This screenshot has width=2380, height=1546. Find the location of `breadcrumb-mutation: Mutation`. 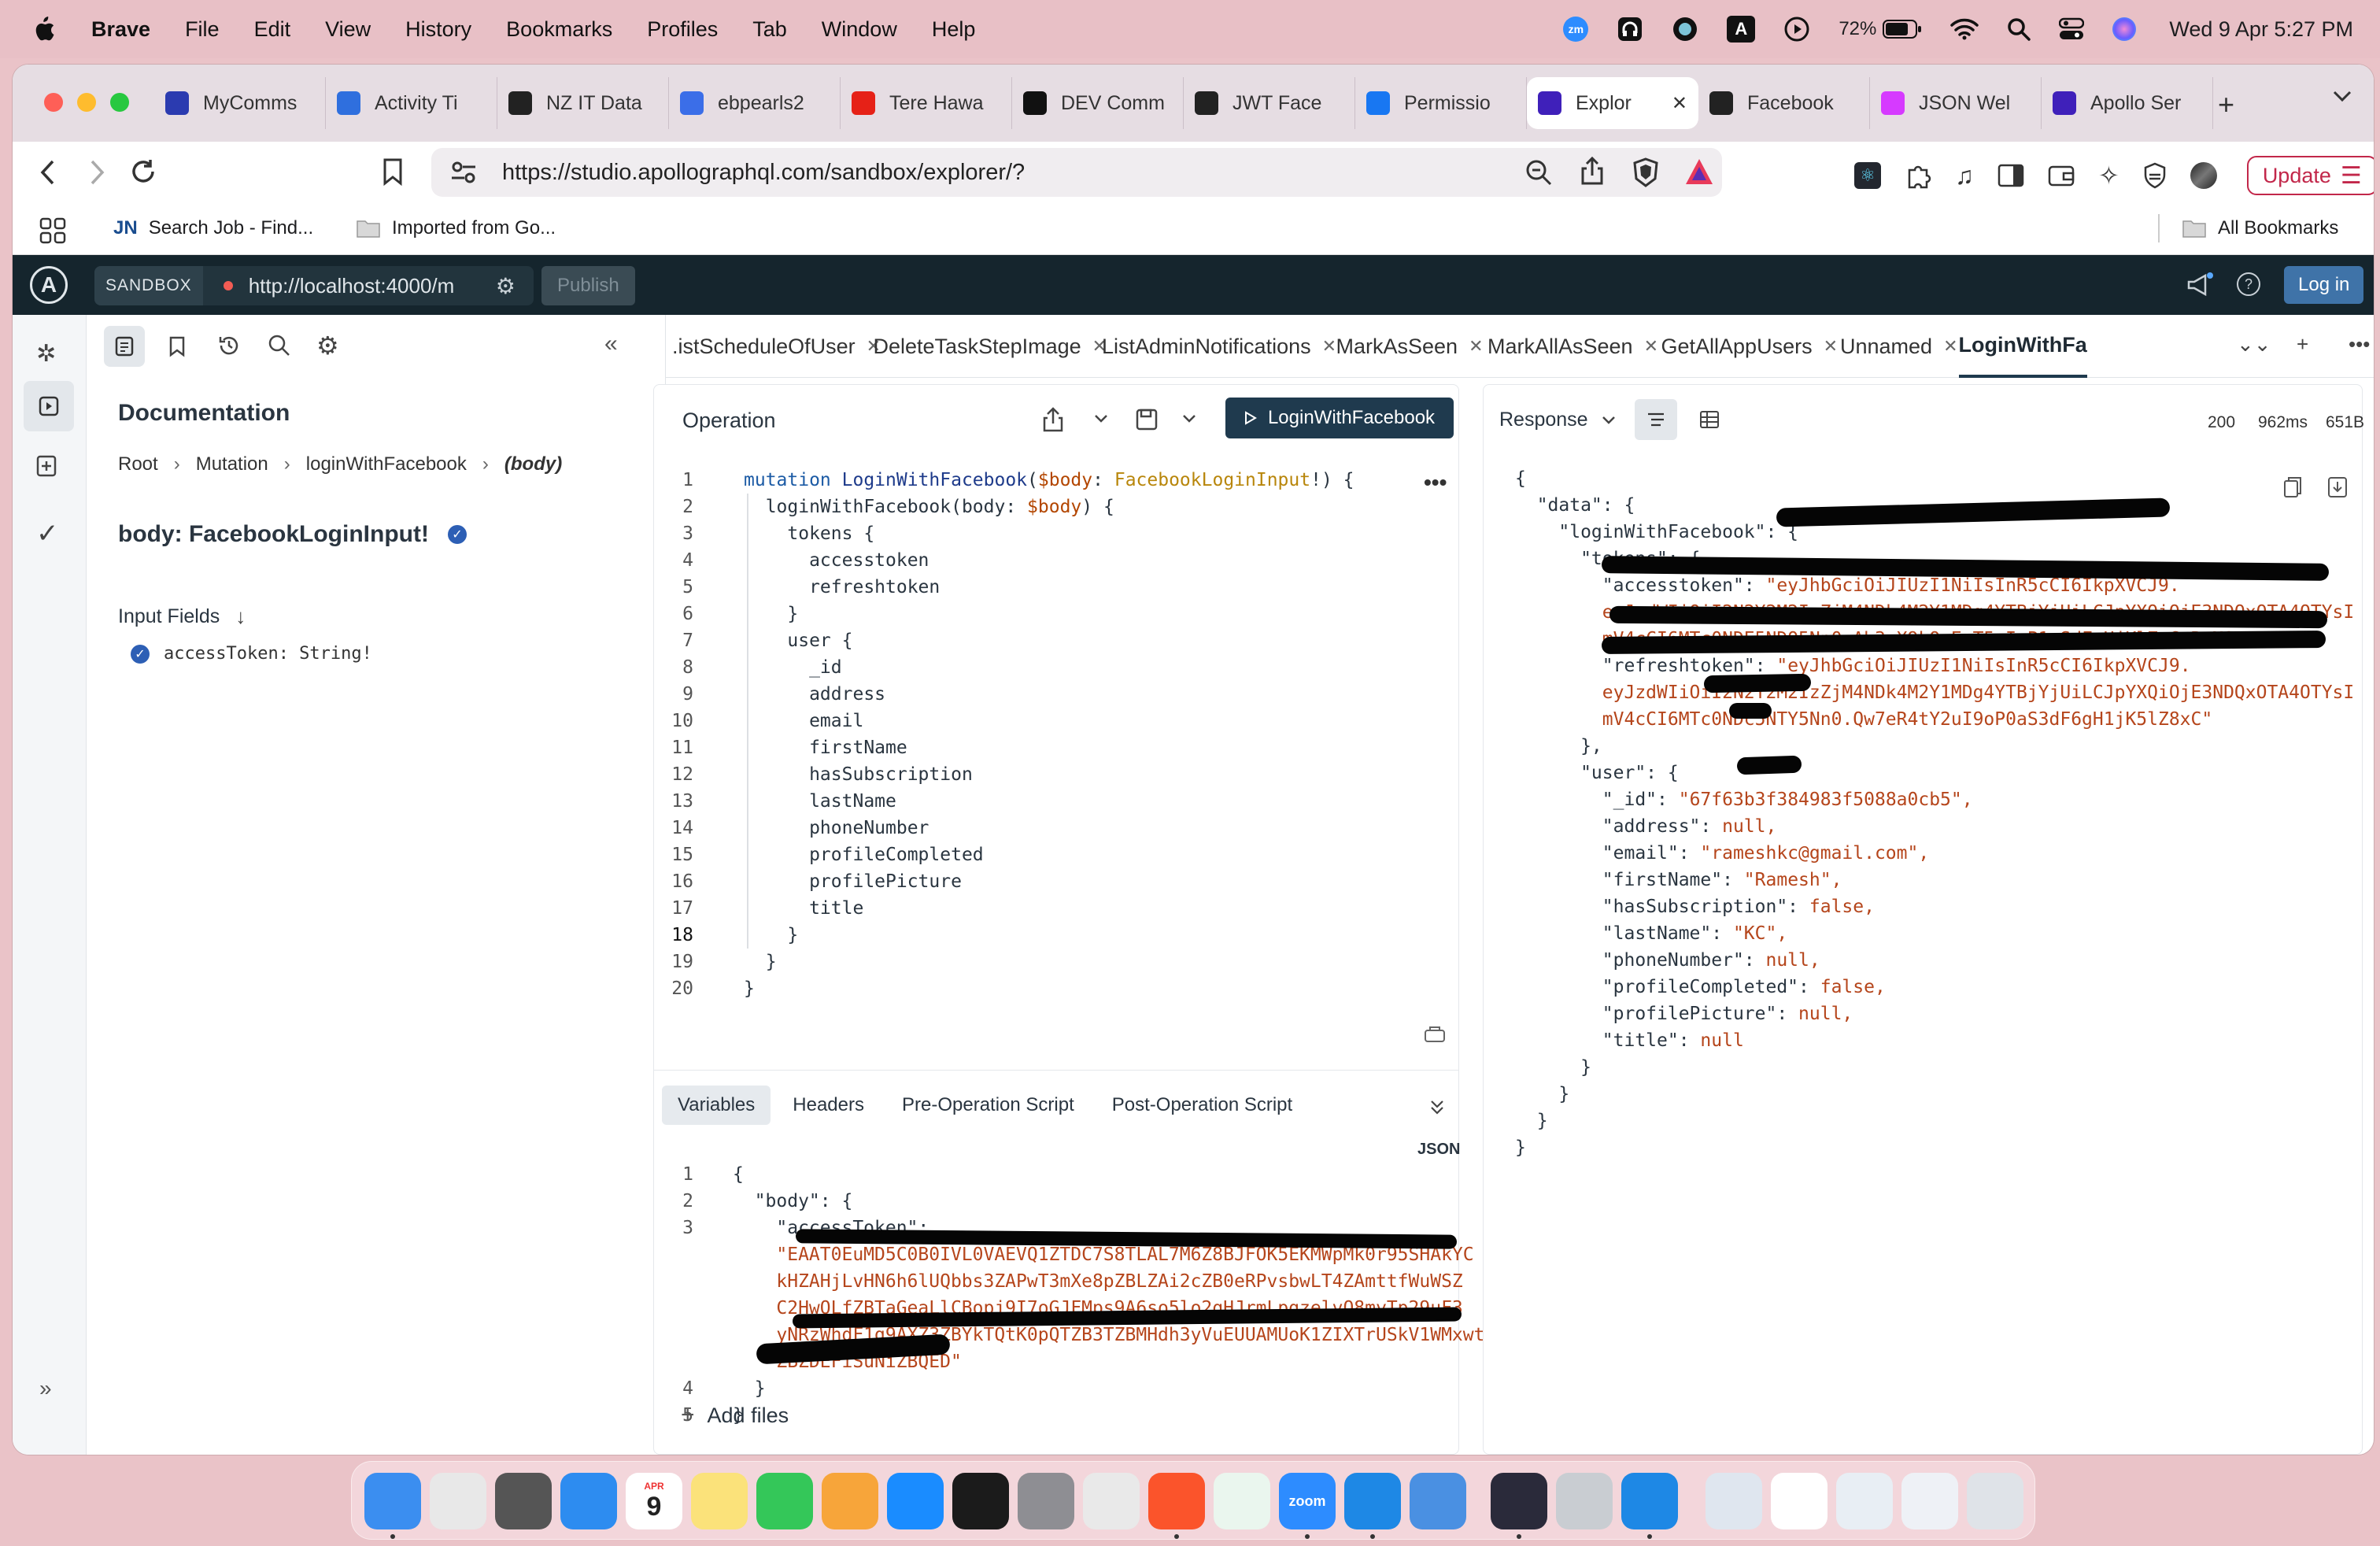

breadcrumb-mutation: Mutation is located at coordinates (232, 464).